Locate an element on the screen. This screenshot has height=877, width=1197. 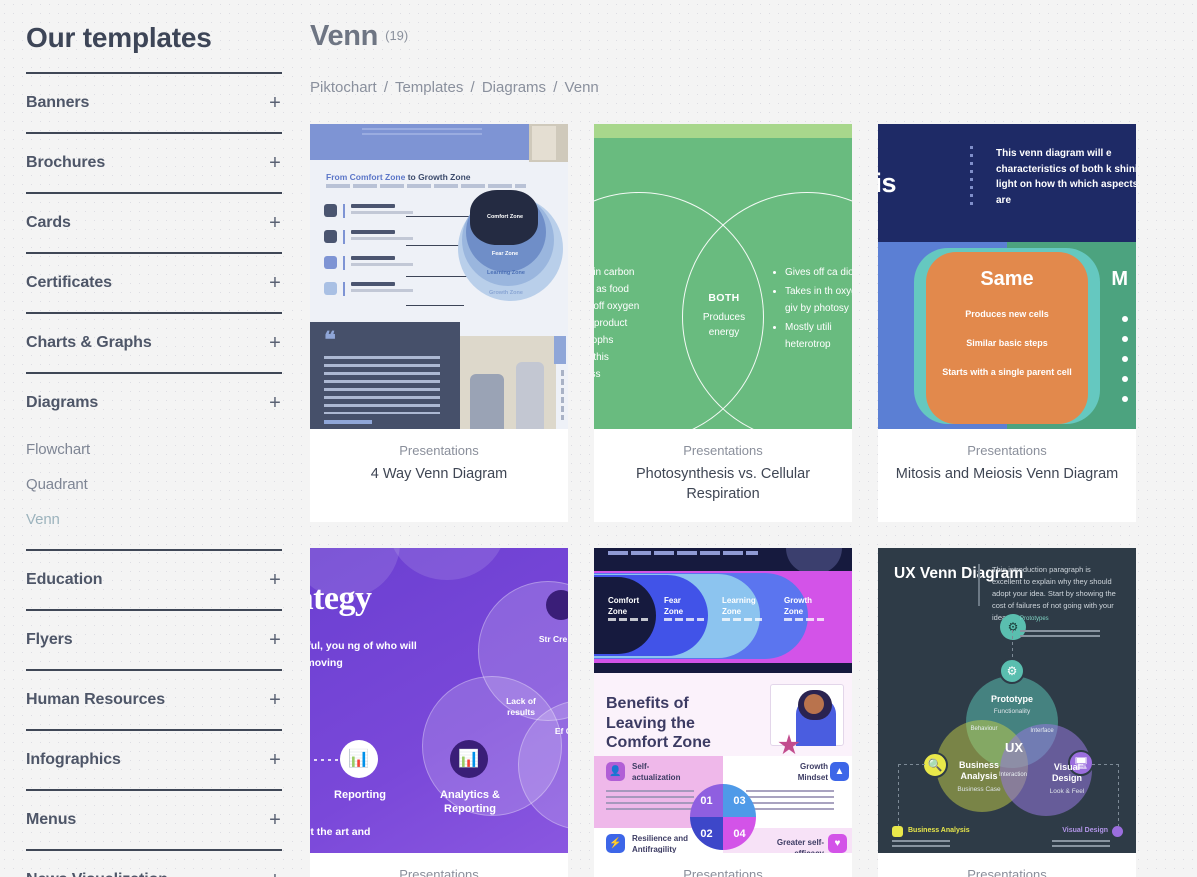
sidebar-item-brochures: Brochures + is located at coordinates (154, 163).